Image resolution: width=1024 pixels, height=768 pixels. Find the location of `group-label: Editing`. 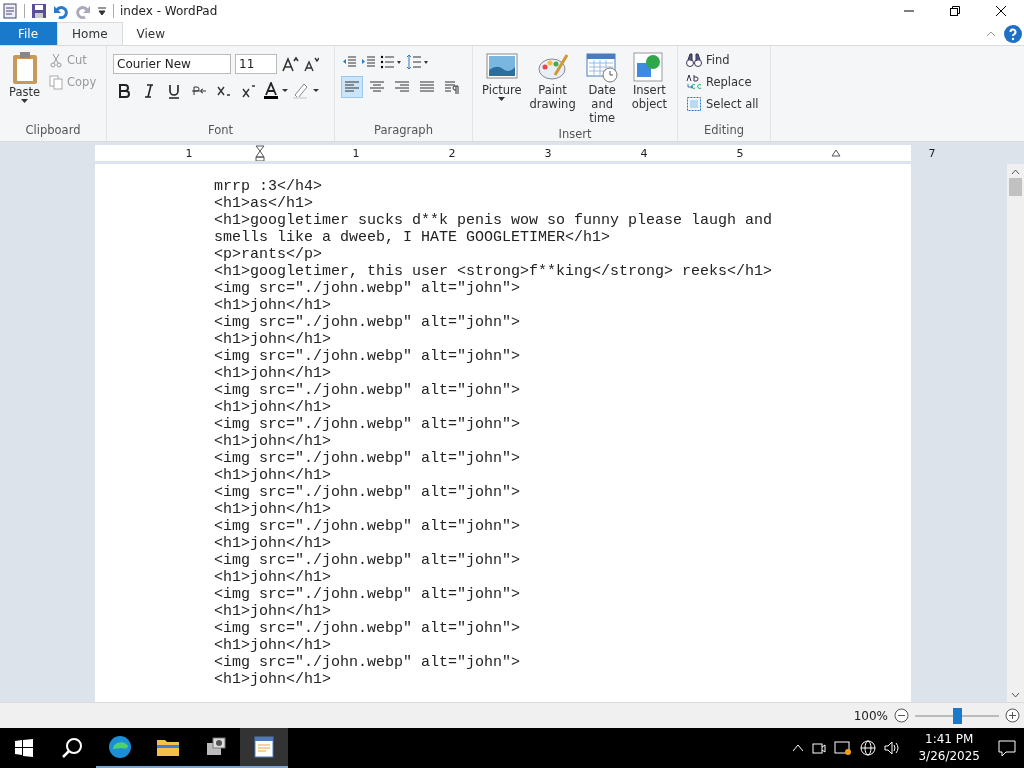

group-label: Editing is located at coordinates (724, 131).